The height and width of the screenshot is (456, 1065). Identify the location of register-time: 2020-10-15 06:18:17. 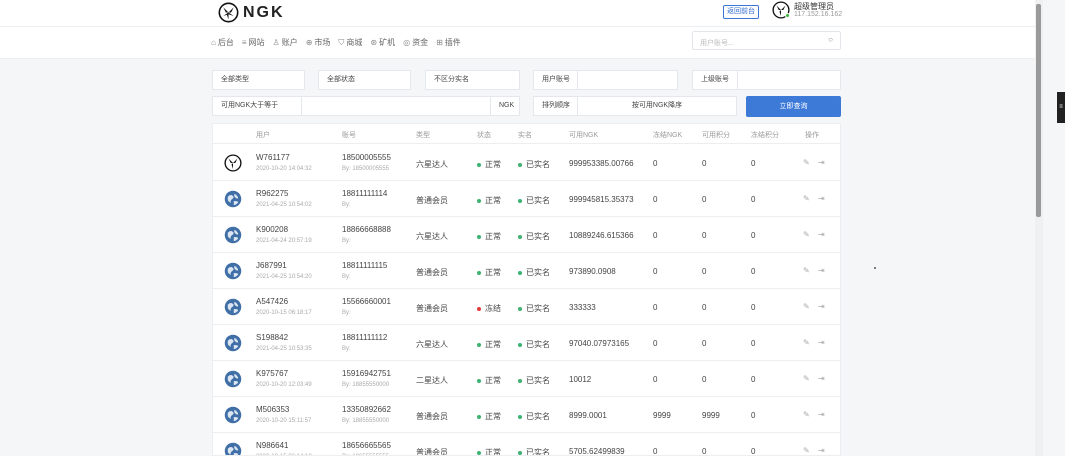
(284, 313).